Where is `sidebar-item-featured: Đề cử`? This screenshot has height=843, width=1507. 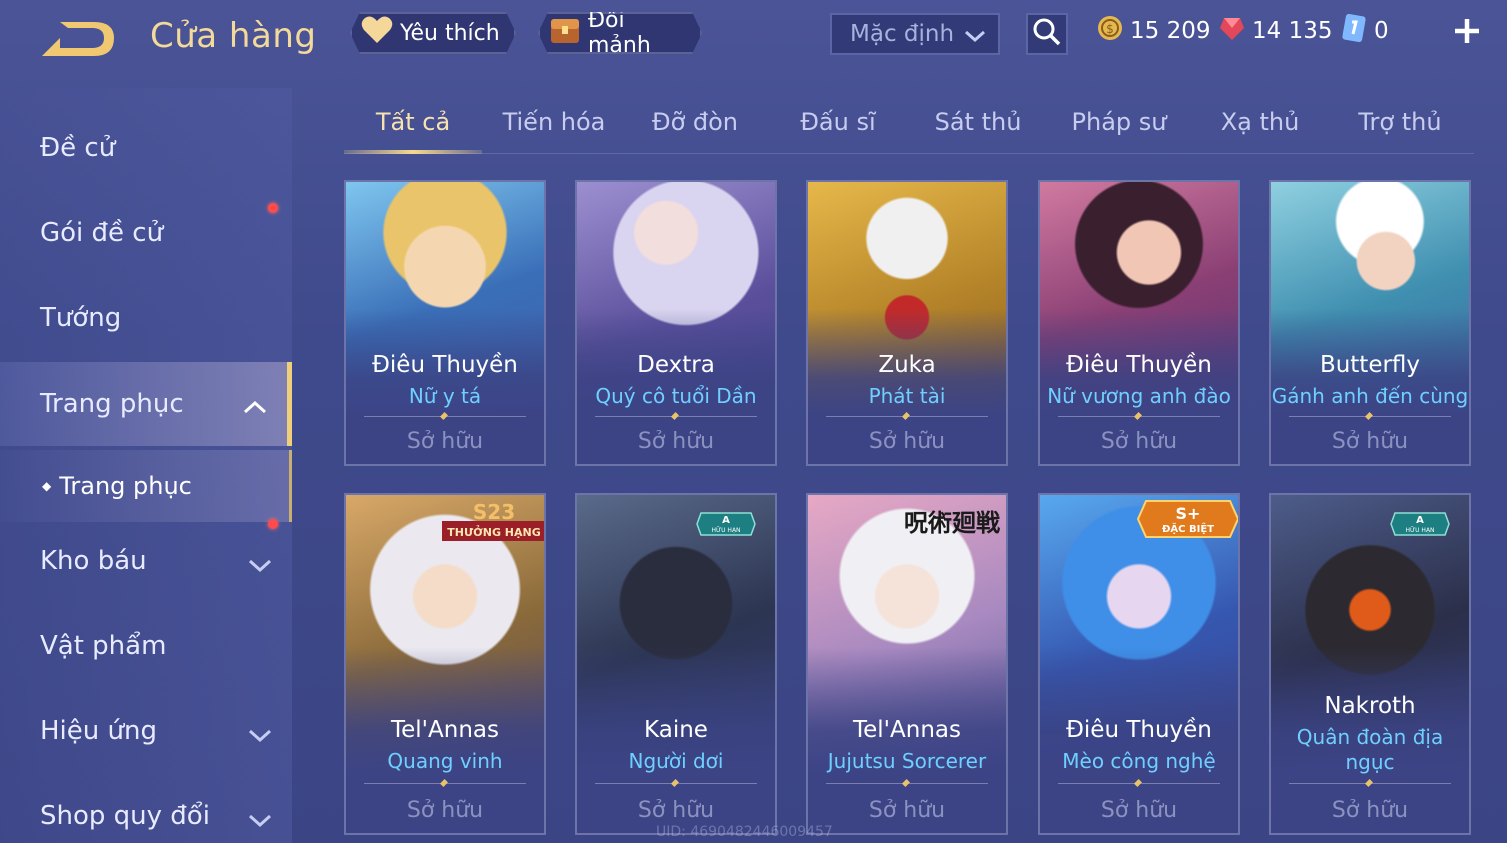
sidebar-item-featured: Đề cử is located at coordinates (146, 148).